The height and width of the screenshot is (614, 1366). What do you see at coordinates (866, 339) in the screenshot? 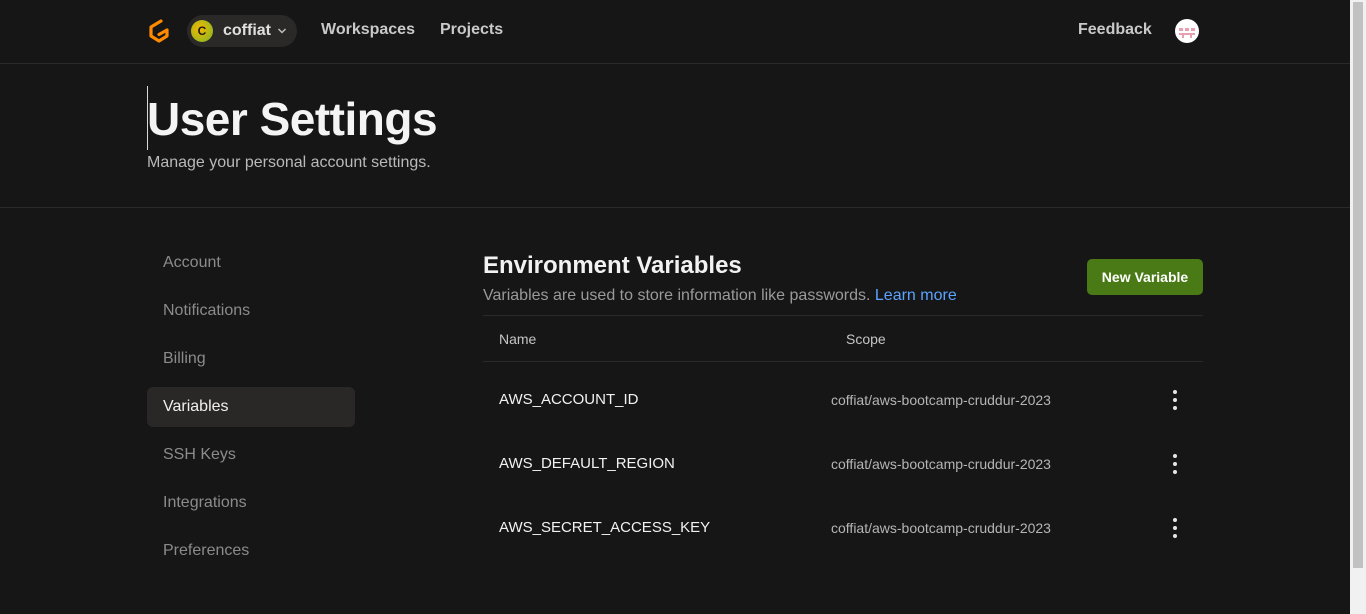
I see `column-header-scope: Scope` at bounding box center [866, 339].